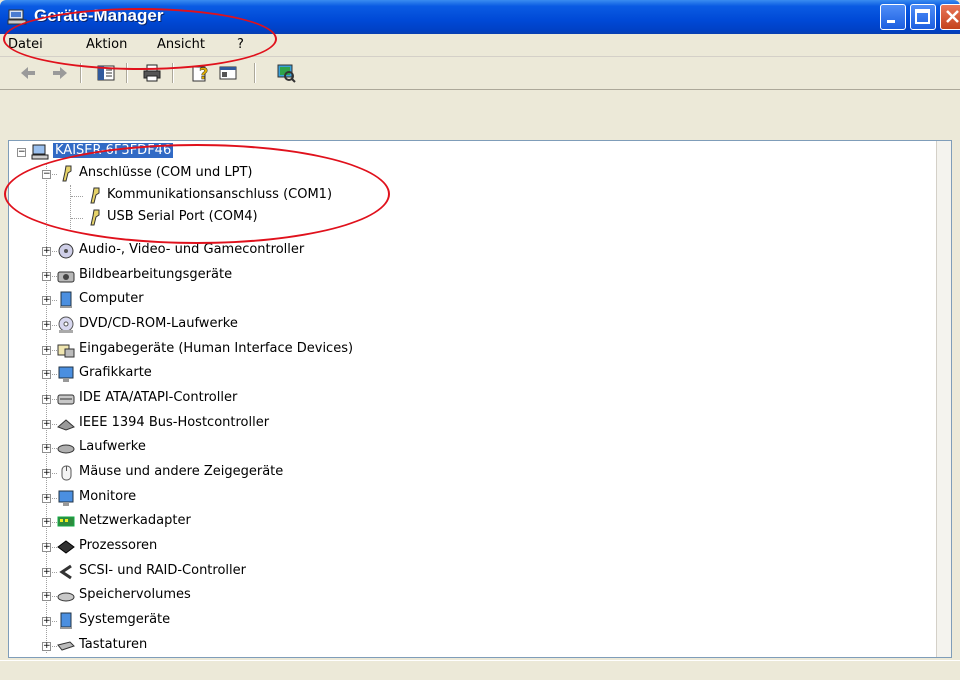 This screenshot has width=960, height=680. What do you see at coordinates (66, 521) in the screenshot?
I see `network-adapter-icon` at bounding box center [66, 521].